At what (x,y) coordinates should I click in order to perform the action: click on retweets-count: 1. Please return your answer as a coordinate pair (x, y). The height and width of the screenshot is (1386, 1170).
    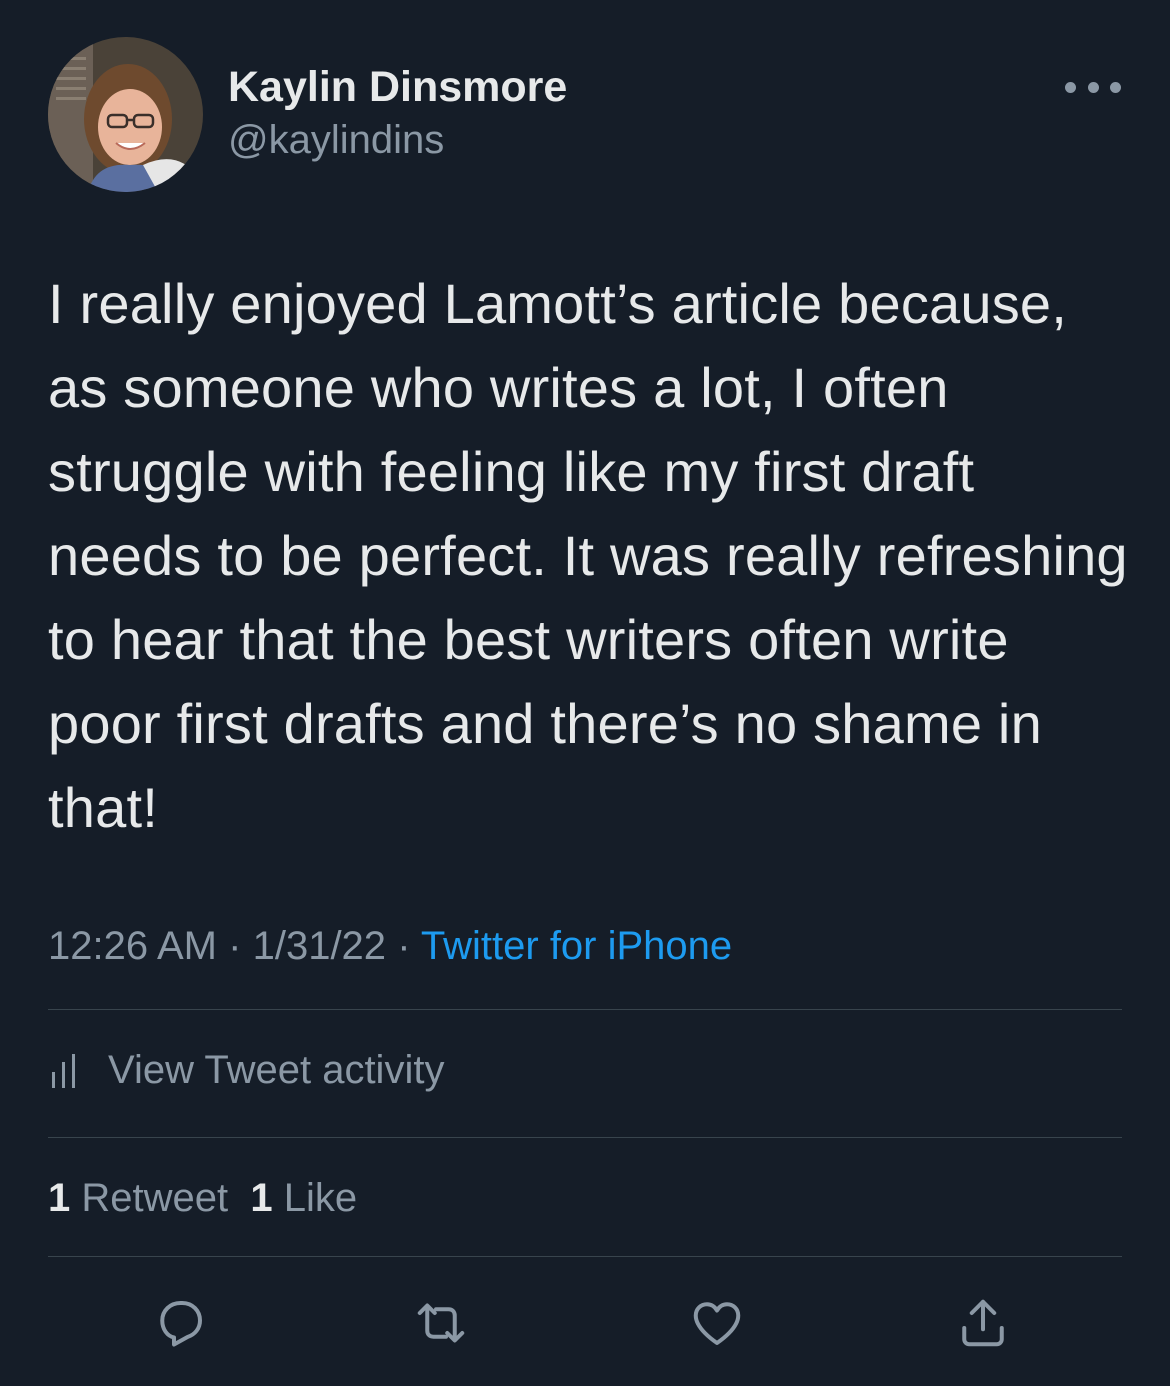
    Looking at the image, I should click on (59, 1198).